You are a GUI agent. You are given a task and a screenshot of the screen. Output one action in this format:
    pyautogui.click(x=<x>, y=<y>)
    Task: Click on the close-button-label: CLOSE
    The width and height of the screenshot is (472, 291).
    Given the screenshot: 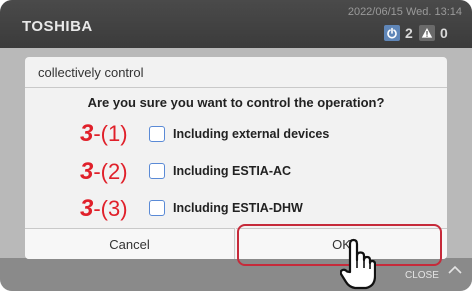 What is the action you would take?
    pyautogui.click(x=422, y=275)
    